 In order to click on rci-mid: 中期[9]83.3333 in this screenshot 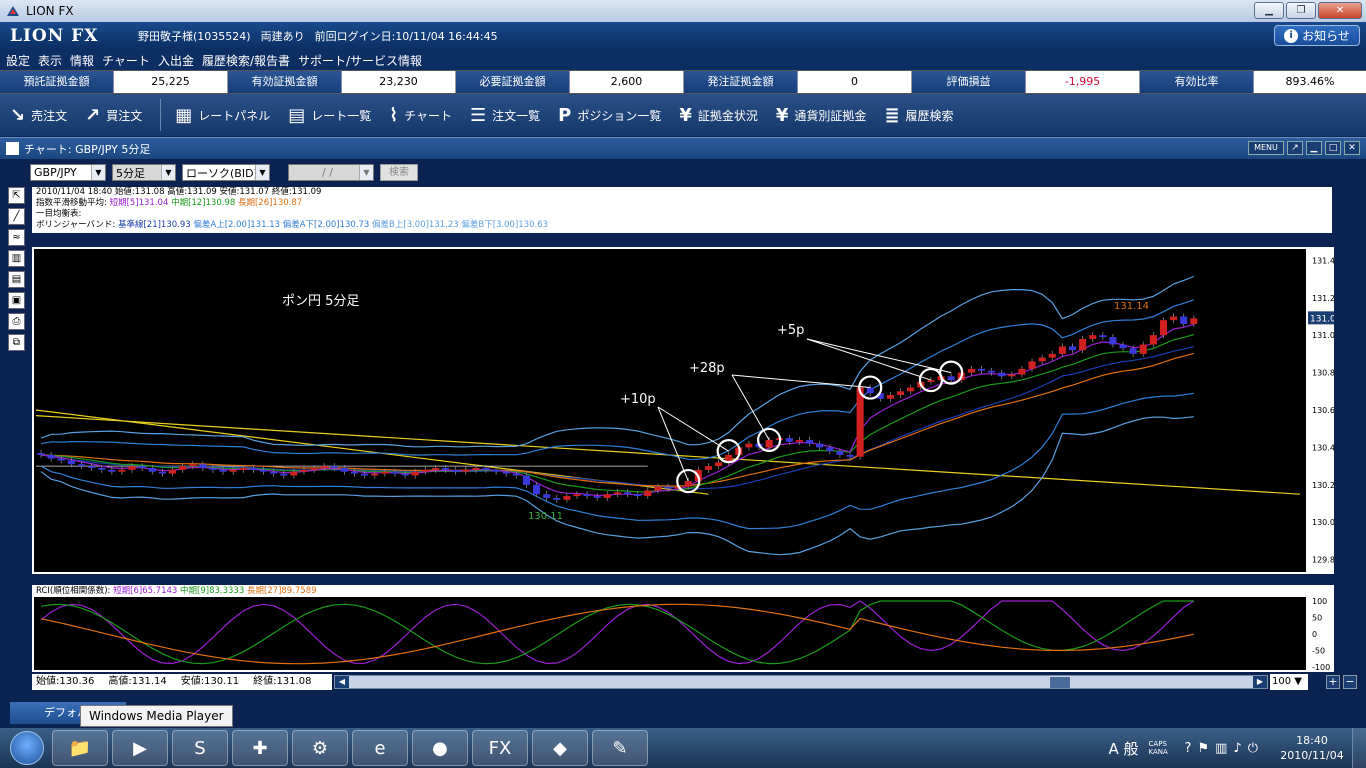, I will do `click(212, 591)`.